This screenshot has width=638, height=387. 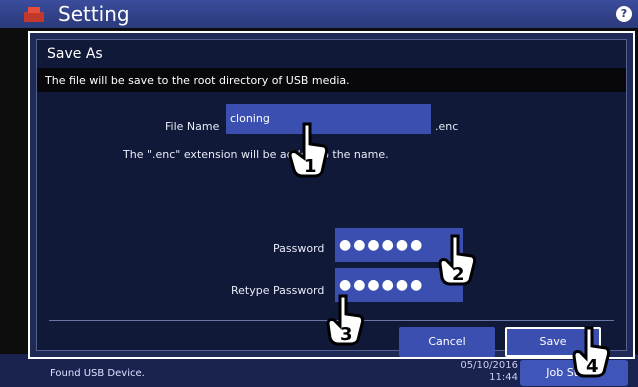 What do you see at coordinates (34, 14) in the screenshot?
I see `printer-logo-icon` at bounding box center [34, 14].